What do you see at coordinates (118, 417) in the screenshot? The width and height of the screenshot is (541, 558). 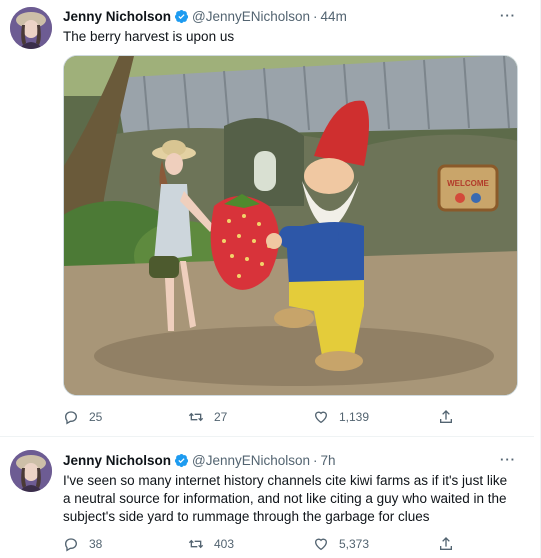 I see `reply-button: 25` at bounding box center [118, 417].